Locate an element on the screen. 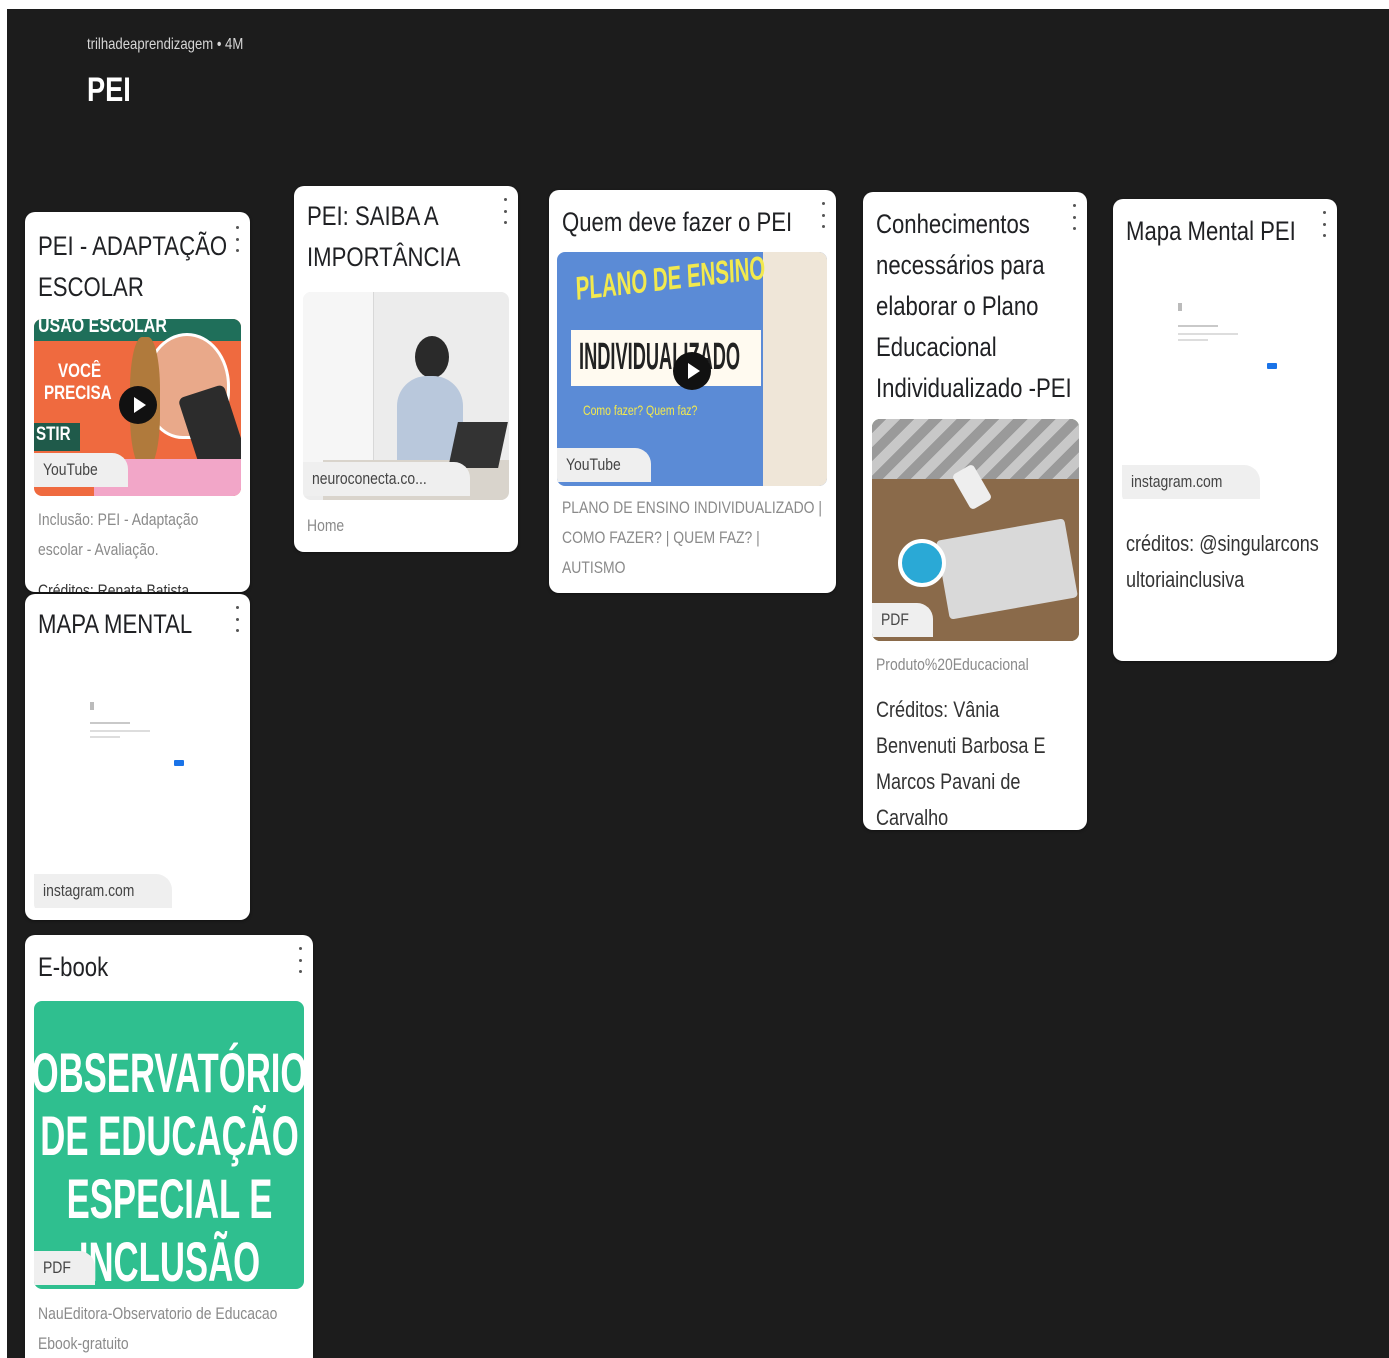 The image size is (1389, 1358). post-title: E-book is located at coordinates (73, 967).